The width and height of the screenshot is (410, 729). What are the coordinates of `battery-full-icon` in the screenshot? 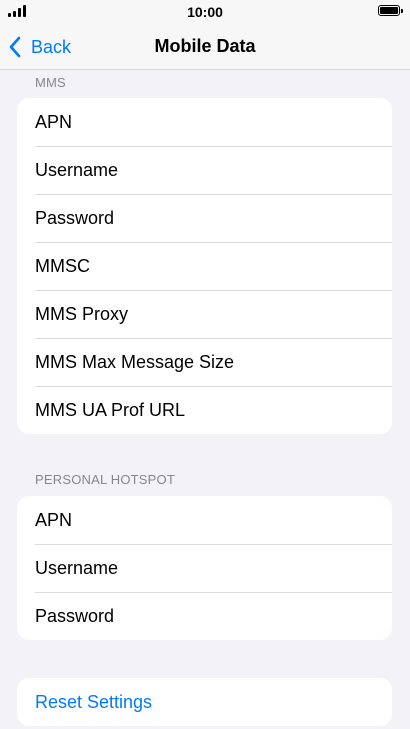 It's located at (390, 10).